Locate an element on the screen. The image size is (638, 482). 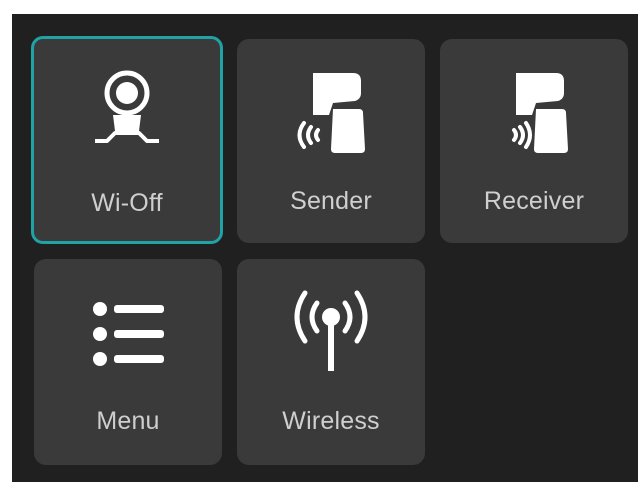
tile-label: Receiver is located at coordinates (534, 201).